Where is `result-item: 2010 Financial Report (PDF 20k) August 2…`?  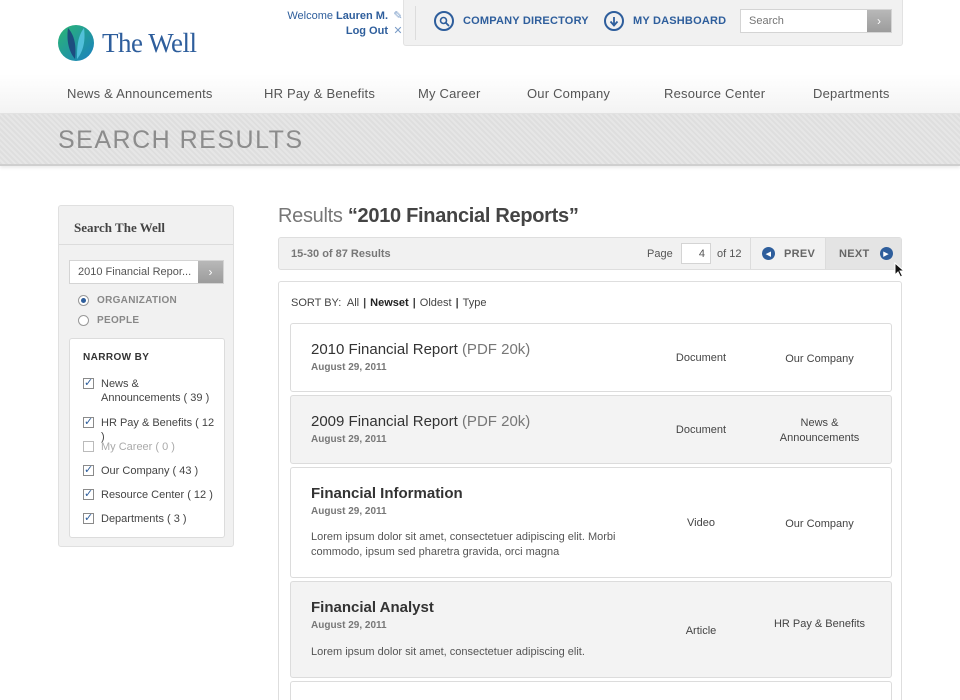
result-item: 2010 Financial Report (PDF 20k) August 2… is located at coordinates (591, 357).